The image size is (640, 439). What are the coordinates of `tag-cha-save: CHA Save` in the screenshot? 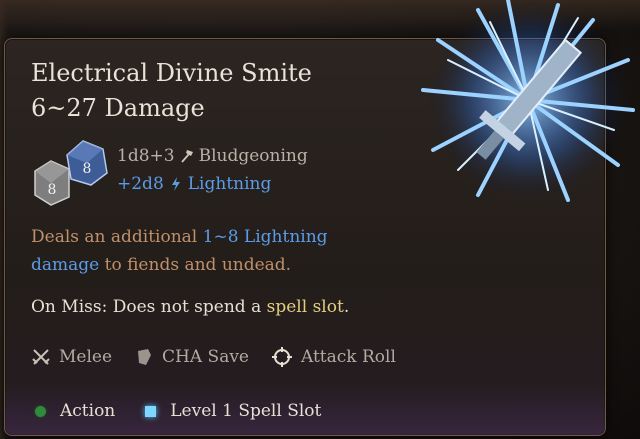 It's located at (191, 357).